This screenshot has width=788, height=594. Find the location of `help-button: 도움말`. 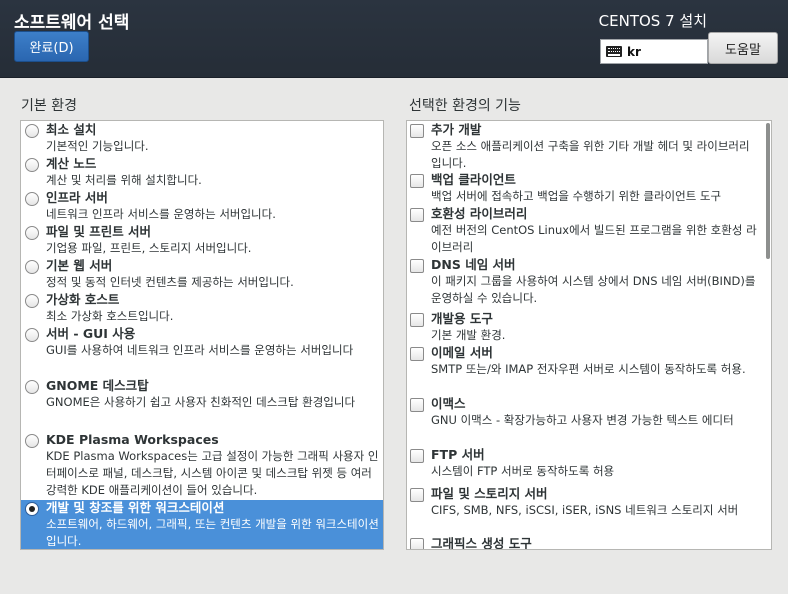

help-button: 도움말 is located at coordinates (743, 48).